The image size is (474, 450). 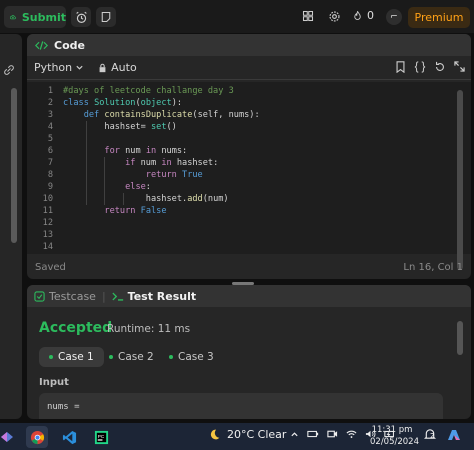 What do you see at coordinates (104, 211) in the screenshot?
I see `code-line: 11 return False` at bounding box center [104, 211].